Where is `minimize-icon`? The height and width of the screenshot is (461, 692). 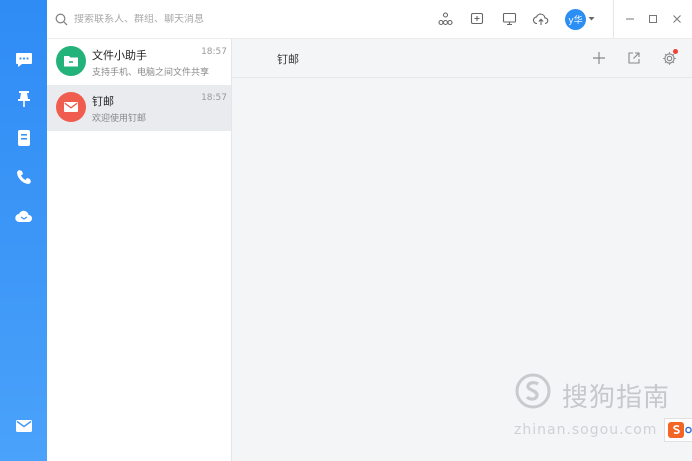
minimize-icon is located at coordinates (630, 19).